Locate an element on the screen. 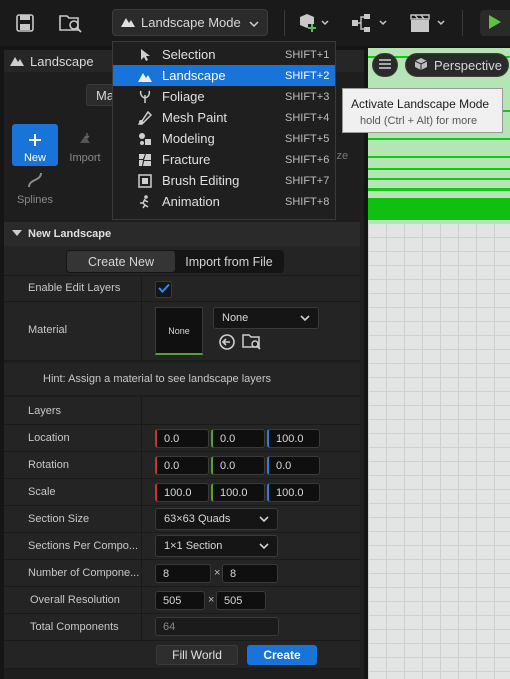 This screenshot has width=510, height=679. enable-edit-layers-label: Enable Edit Layers is located at coordinates (74, 288).